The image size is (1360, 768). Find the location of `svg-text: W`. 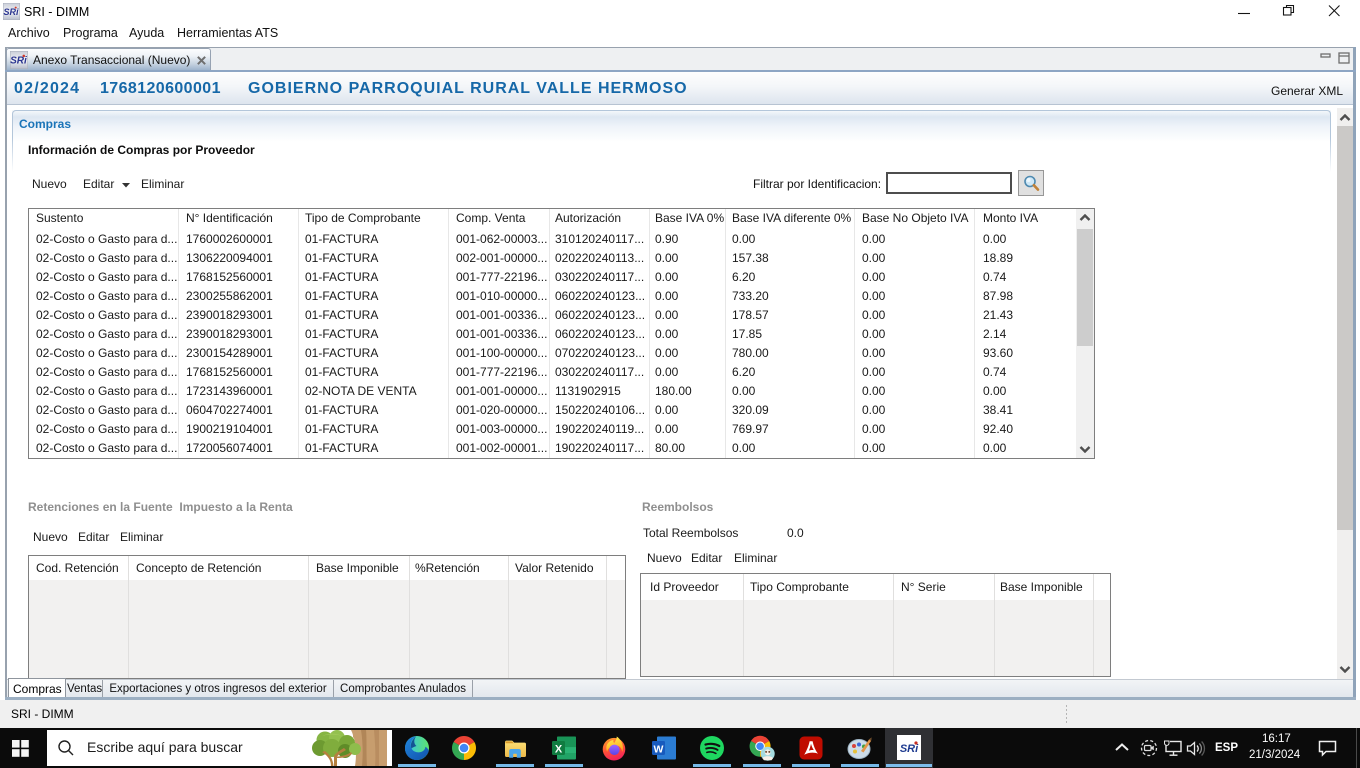

svg-text: W is located at coordinates (659, 750).